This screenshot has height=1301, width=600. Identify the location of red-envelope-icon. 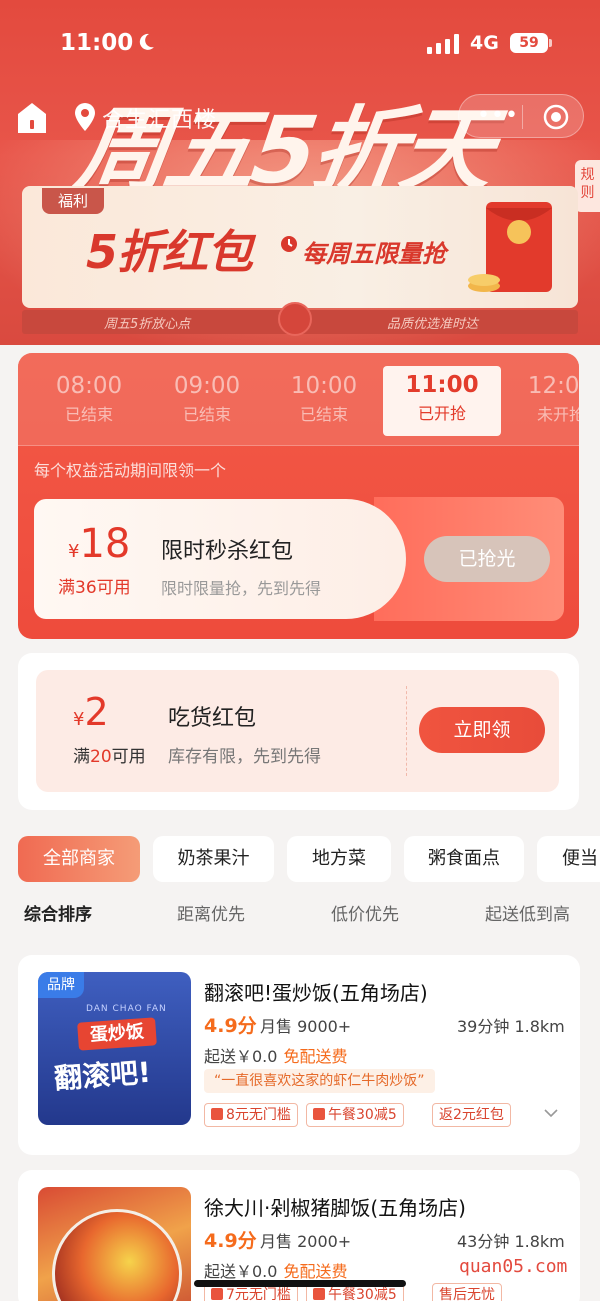
(510, 247).